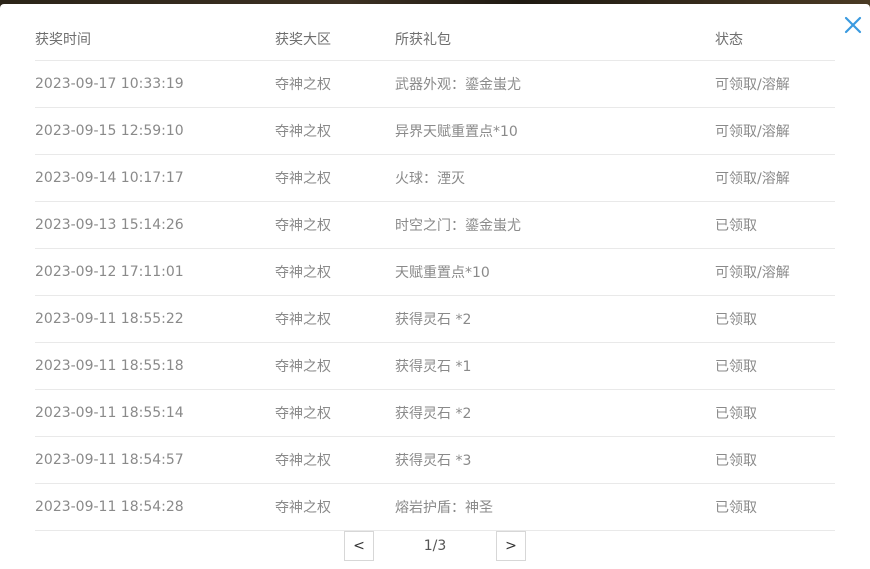 This screenshot has width=870, height=569. Describe the element at coordinates (430, 179) in the screenshot. I see `row-gift: 火球：湮灭` at that location.